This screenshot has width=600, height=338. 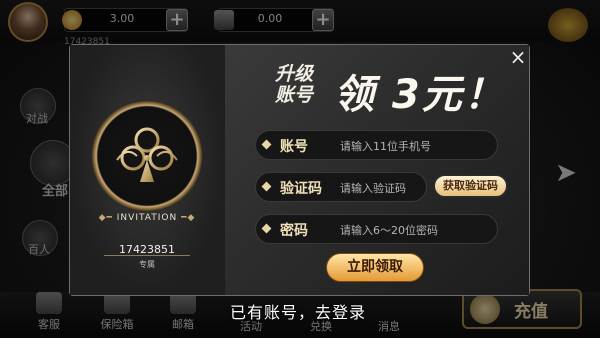 What do you see at coordinates (147, 264) in the screenshot?
I see `invitation-sub: 专属` at bounding box center [147, 264].